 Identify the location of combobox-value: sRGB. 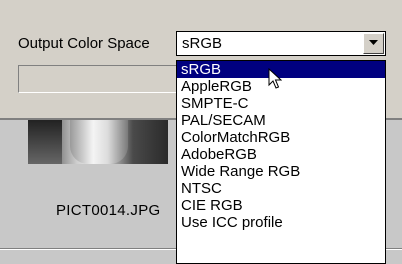
(202, 43).